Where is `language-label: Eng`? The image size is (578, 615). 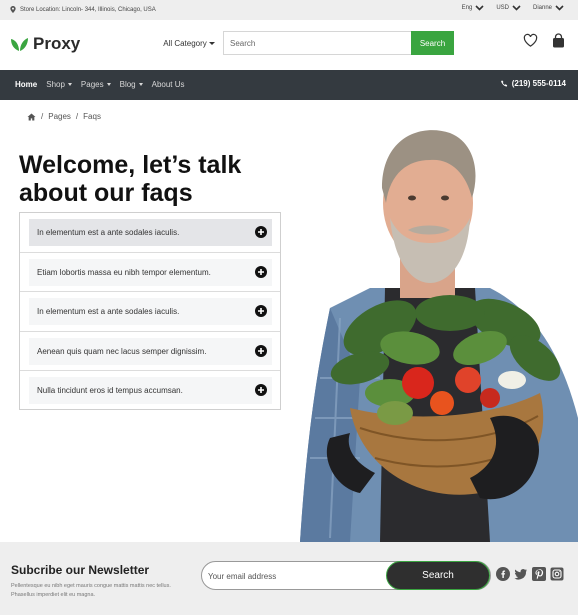
language-label: Eng is located at coordinates (467, 8).